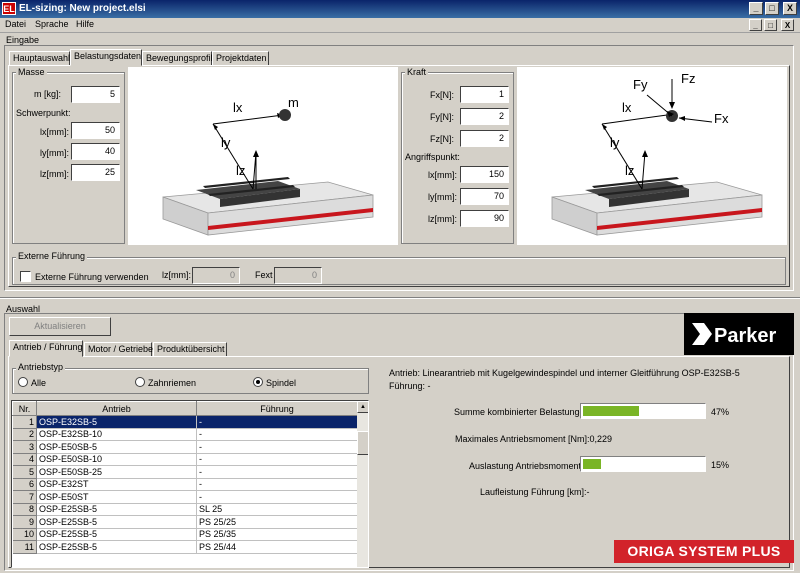 Image resolution: width=800 pixels, height=573 pixels. What do you see at coordinates (24, 434) in the screenshot?
I see `cell-nr: 2` at bounding box center [24, 434].